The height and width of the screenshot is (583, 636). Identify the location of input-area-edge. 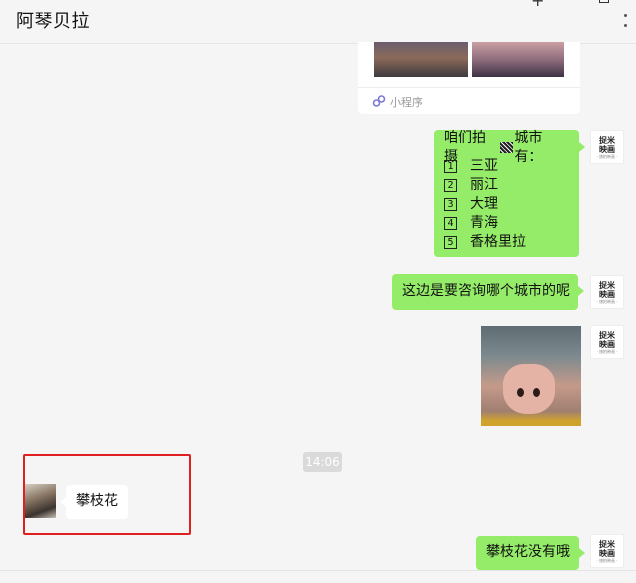
(318, 576).